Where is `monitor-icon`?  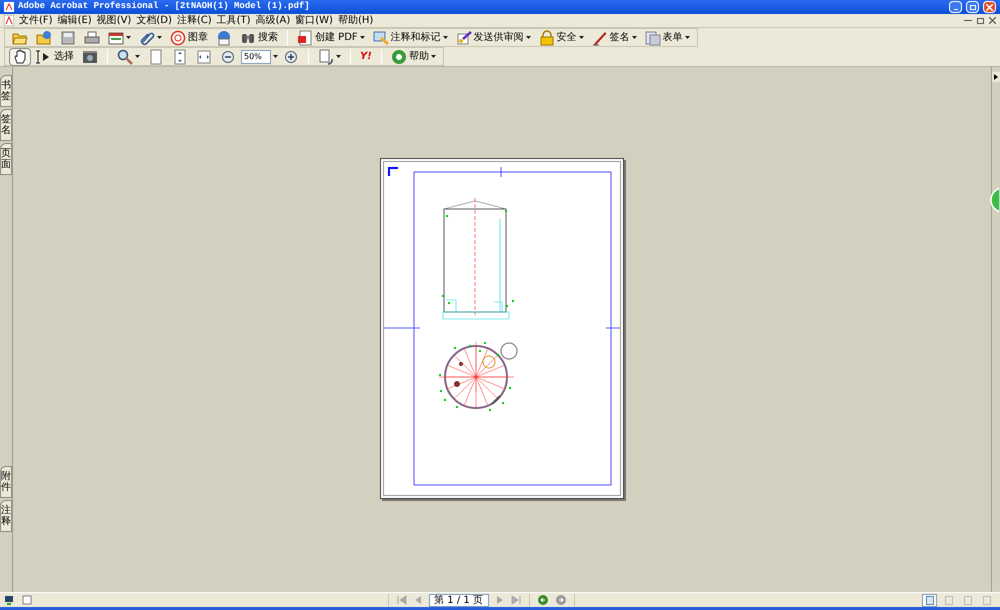
monitor-icon is located at coordinates (9, 600).